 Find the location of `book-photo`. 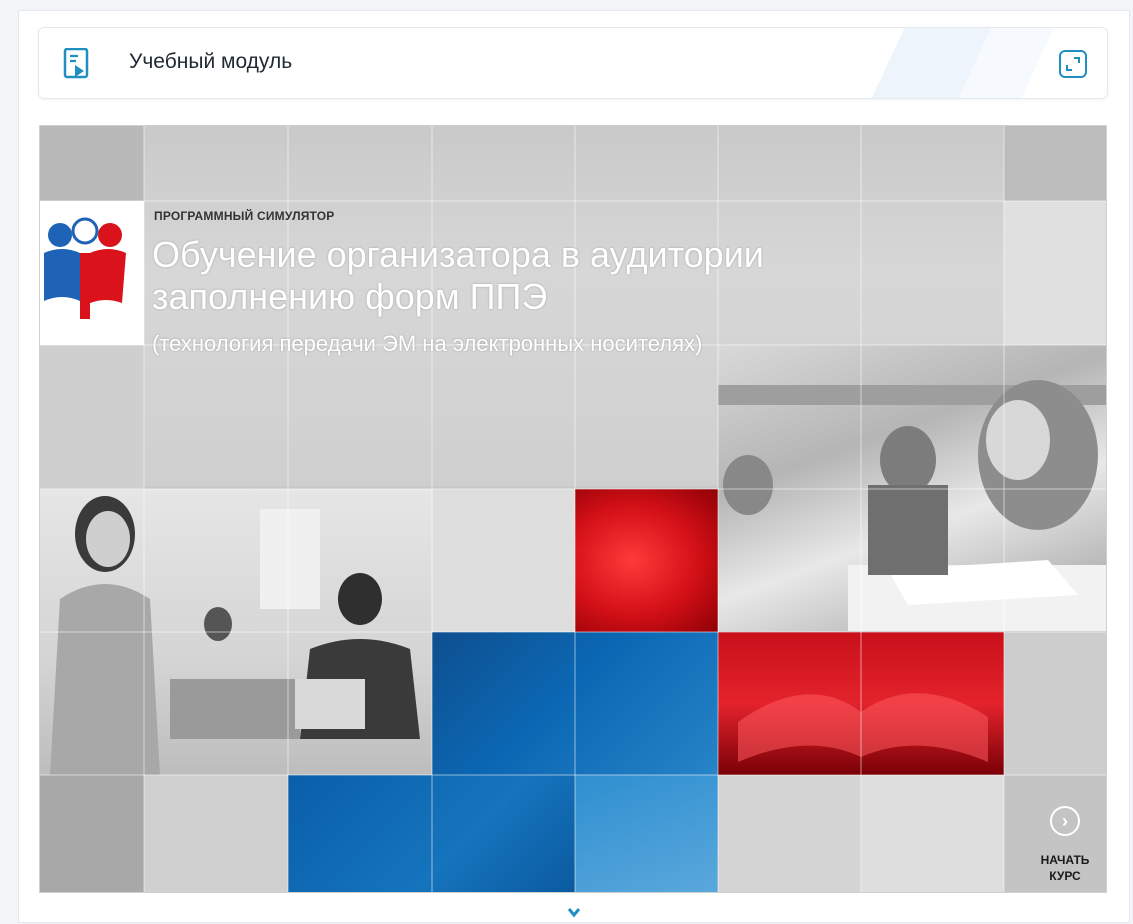

book-photo is located at coordinates (861, 703).